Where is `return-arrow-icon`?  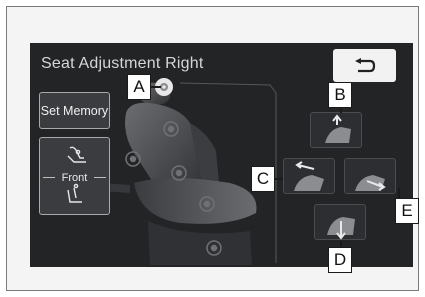
return-arrow-icon is located at coordinates (364, 64).